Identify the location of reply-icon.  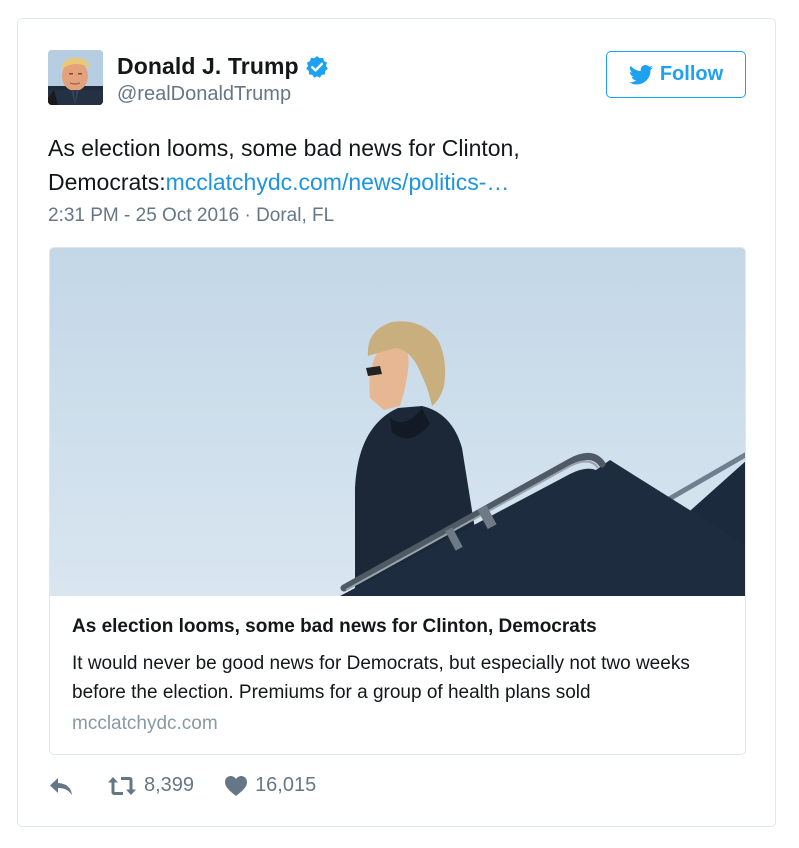
(61, 786).